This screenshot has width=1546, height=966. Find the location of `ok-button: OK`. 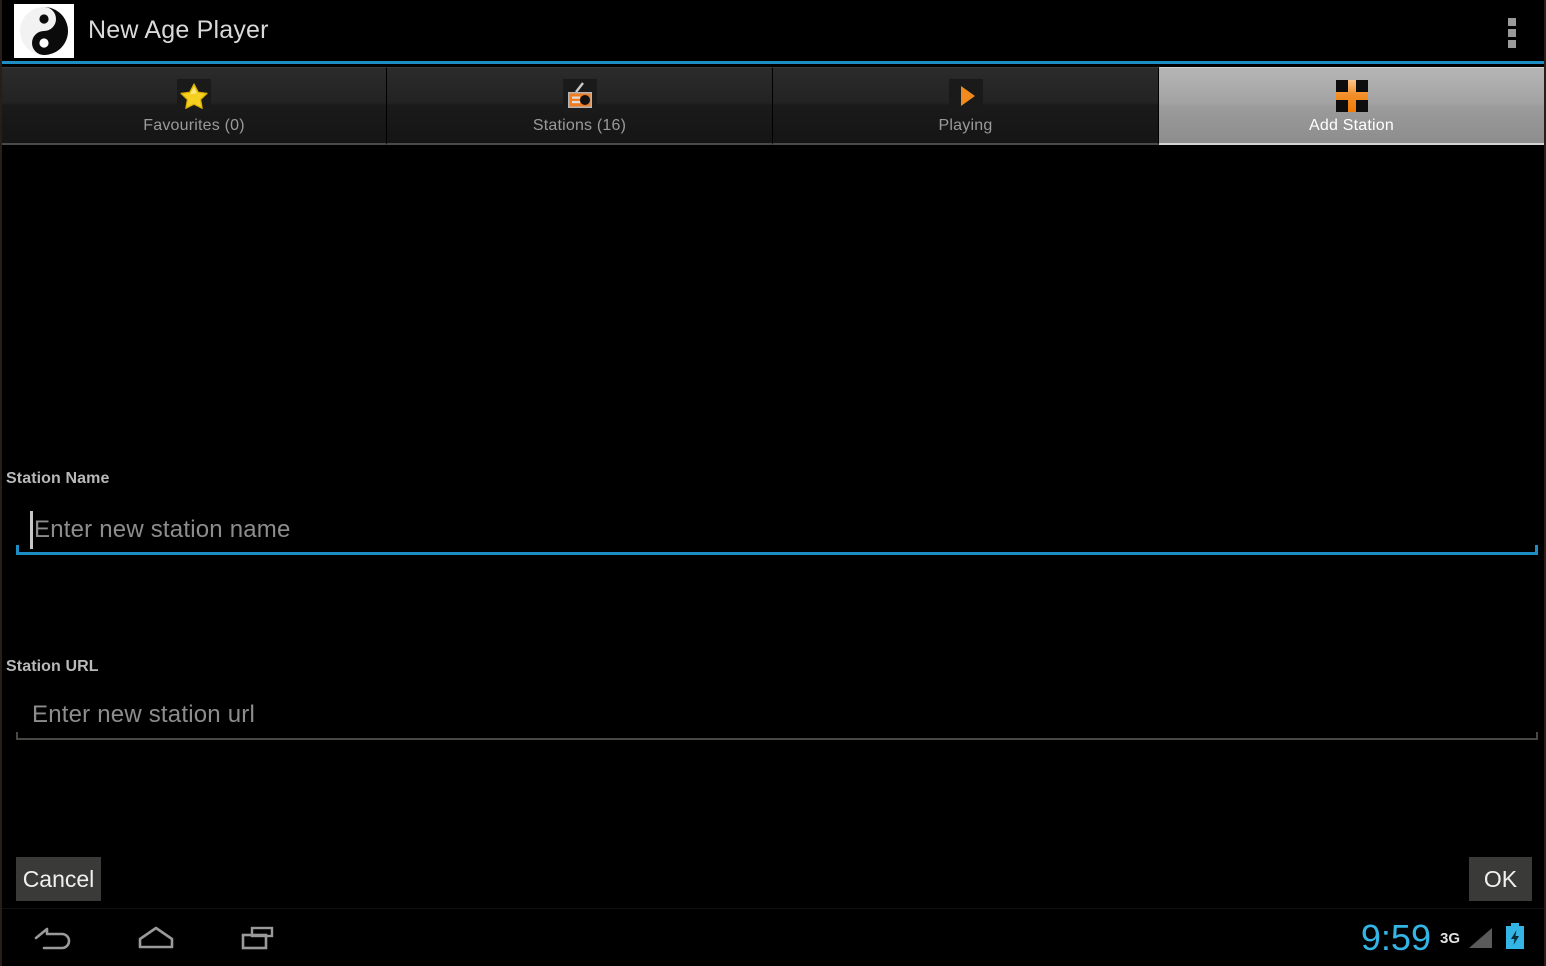

ok-button: OK is located at coordinates (1500, 879).